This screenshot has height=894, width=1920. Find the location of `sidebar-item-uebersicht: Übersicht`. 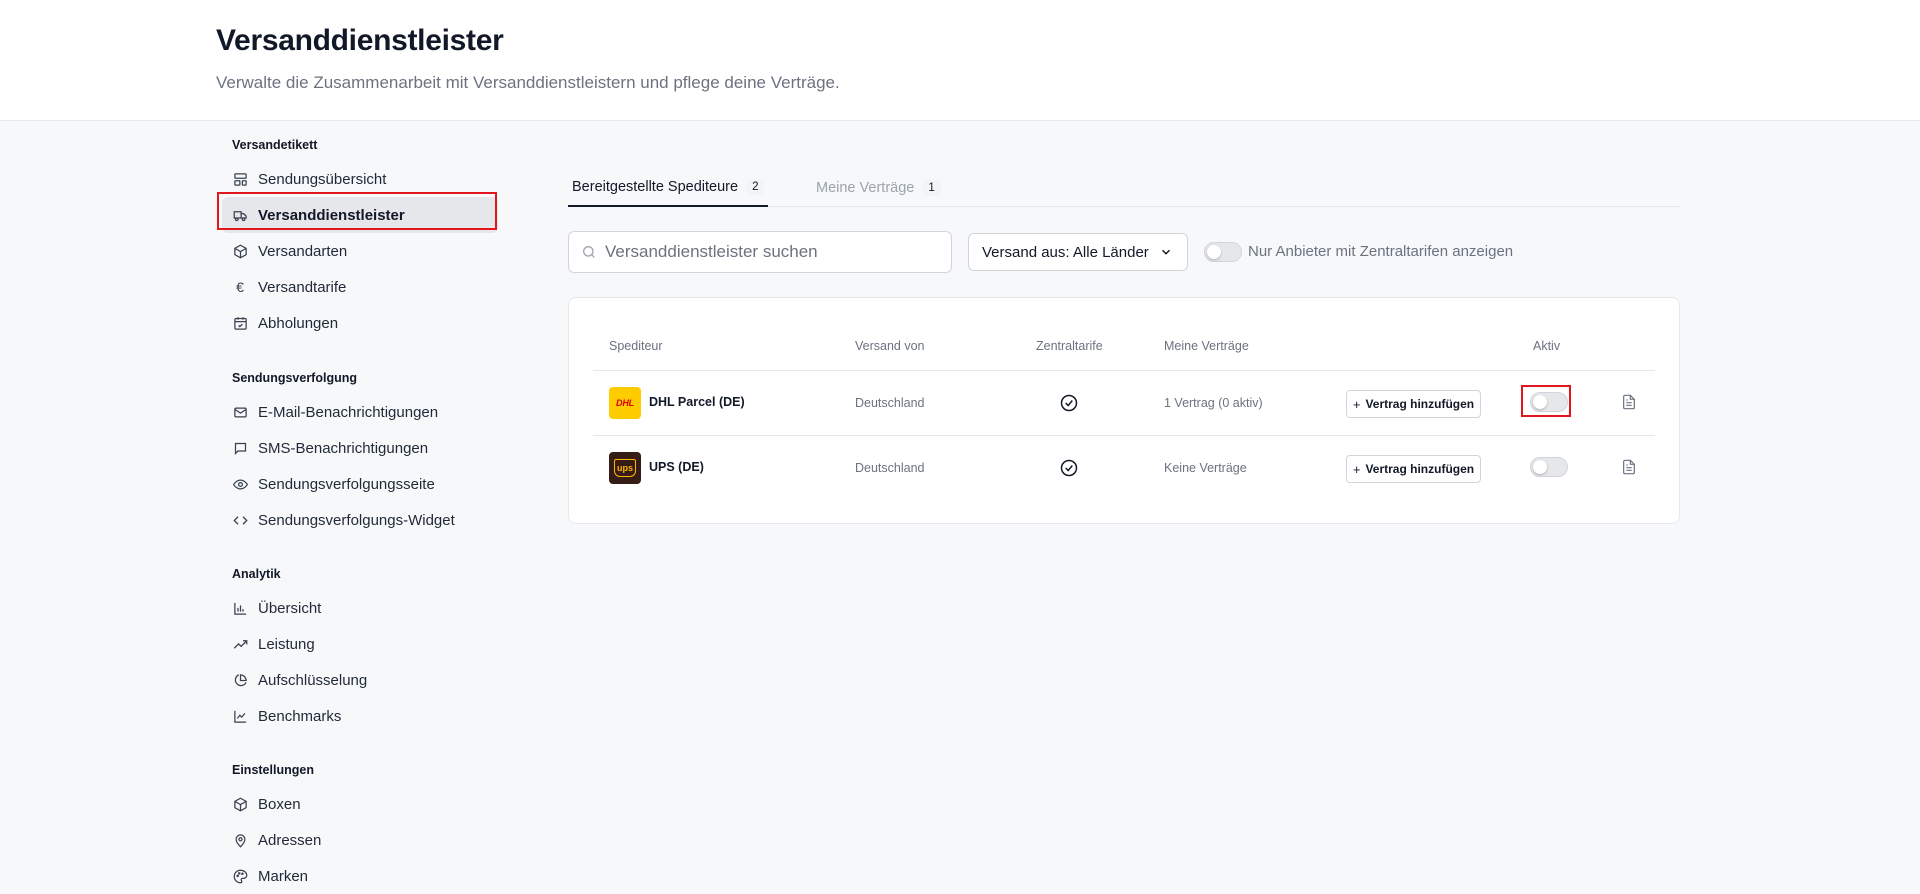

sidebar-item-uebersicht: Übersicht is located at coordinates (360, 608).